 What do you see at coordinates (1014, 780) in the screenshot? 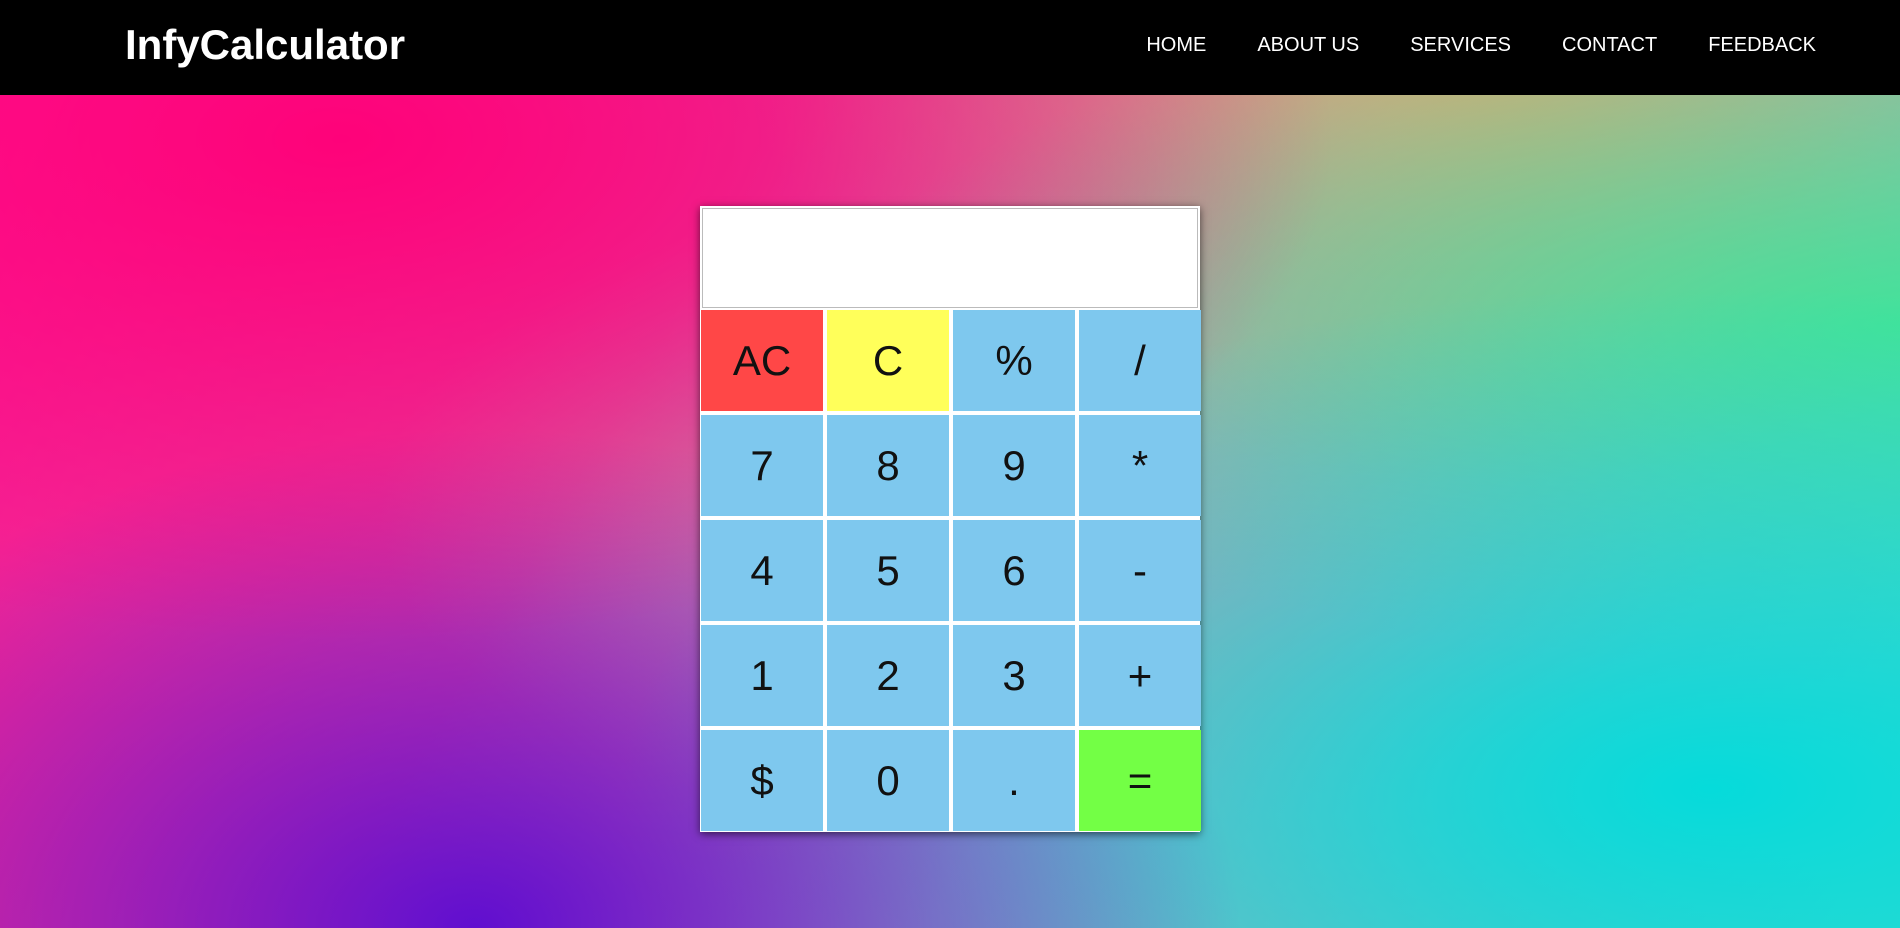
I see `key-decimal: .` at bounding box center [1014, 780].